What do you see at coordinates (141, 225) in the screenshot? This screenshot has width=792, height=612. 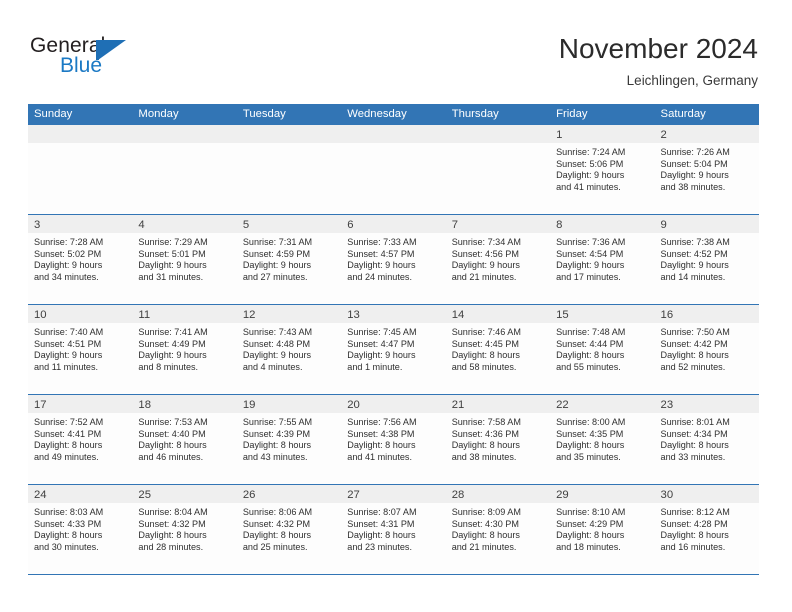 I see `day-number: 4` at bounding box center [141, 225].